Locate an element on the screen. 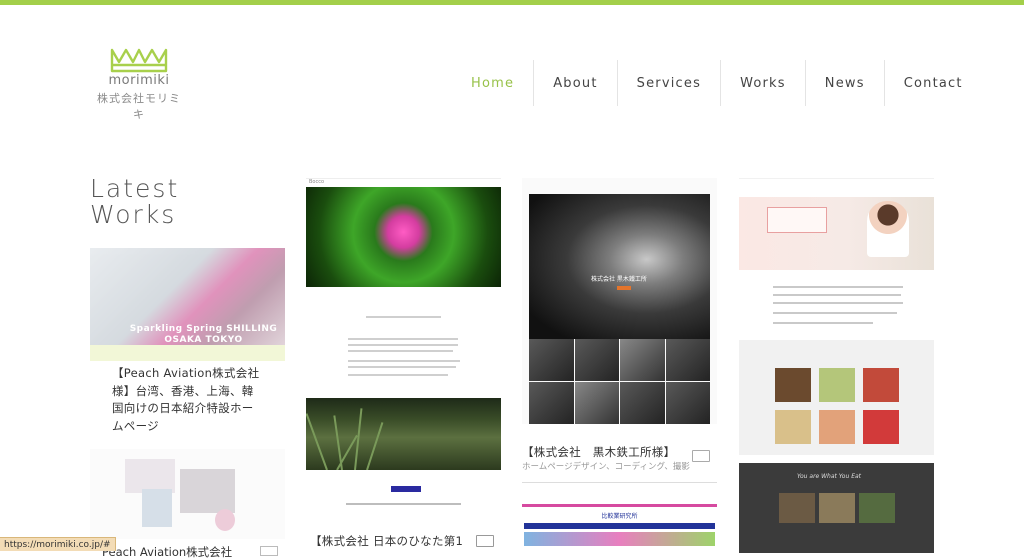  status-bar-url: https://morimiki.co.jp/# is located at coordinates (58, 544).